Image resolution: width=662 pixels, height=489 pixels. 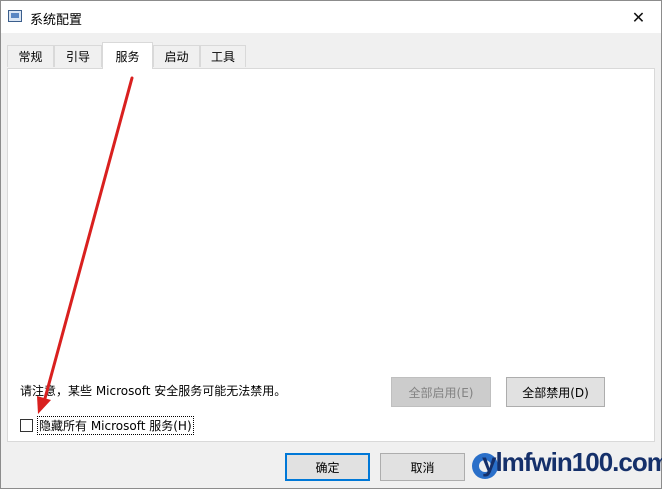 I want to click on cancel-button: 取消, so click(x=422, y=467).